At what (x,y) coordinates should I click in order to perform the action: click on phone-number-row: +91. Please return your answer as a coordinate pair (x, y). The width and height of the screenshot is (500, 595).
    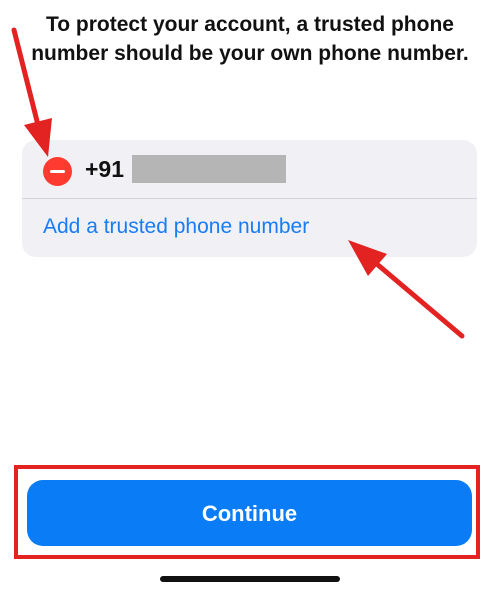
    Looking at the image, I should click on (249, 169).